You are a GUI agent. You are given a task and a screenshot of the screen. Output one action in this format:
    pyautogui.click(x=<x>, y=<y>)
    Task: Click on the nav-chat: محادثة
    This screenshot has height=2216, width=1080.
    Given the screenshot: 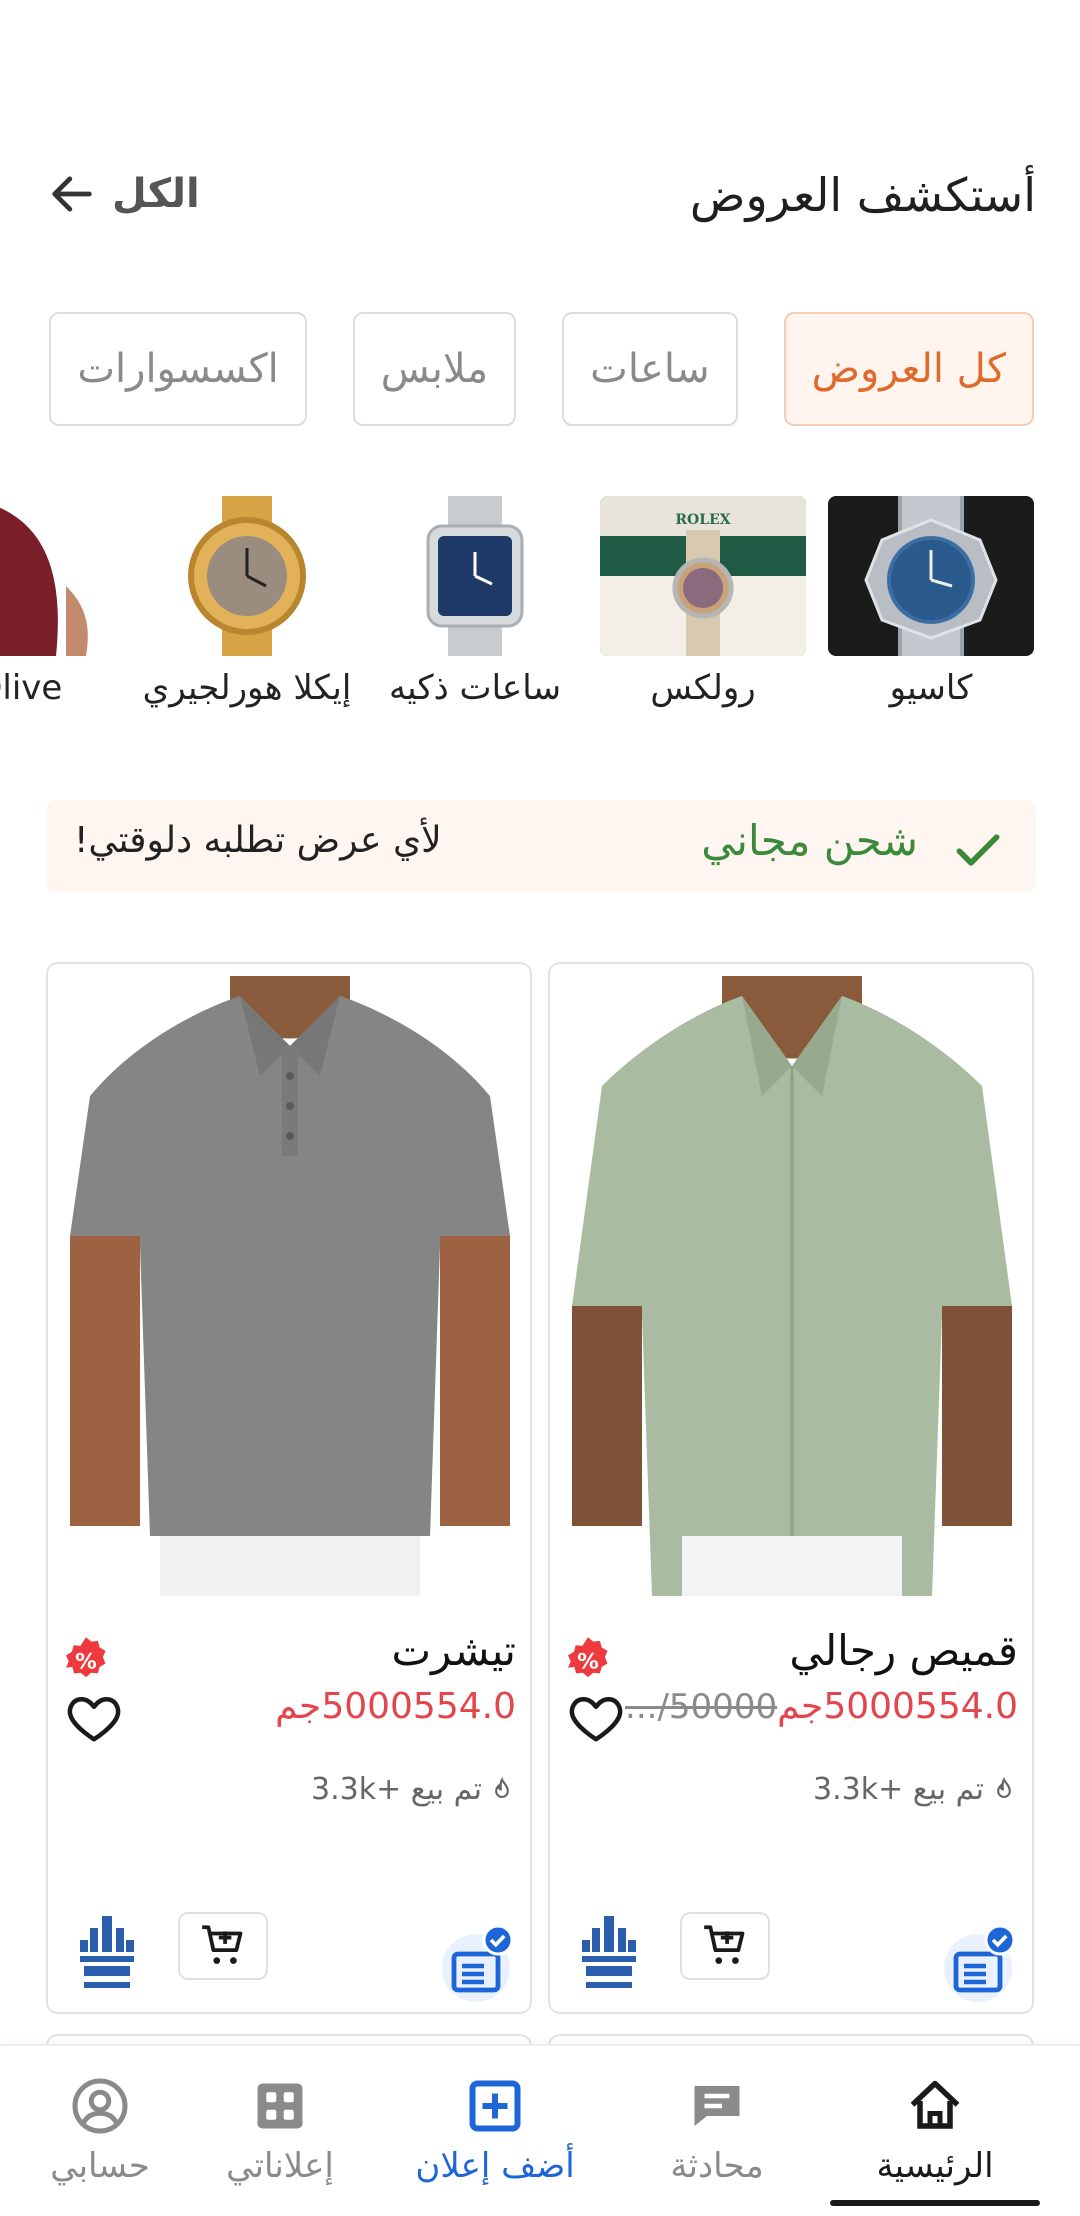 What is the action you would take?
    pyautogui.click(x=717, y=2131)
    